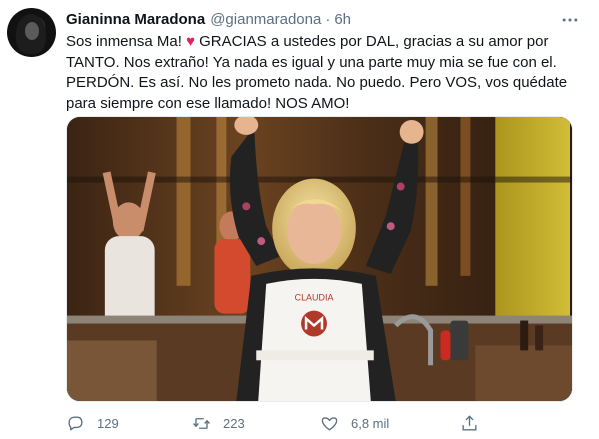 This screenshot has width=599, height=439. Describe the element at coordinates (92, 423) in the screenshot. I see `reply-button: 129` at that location.